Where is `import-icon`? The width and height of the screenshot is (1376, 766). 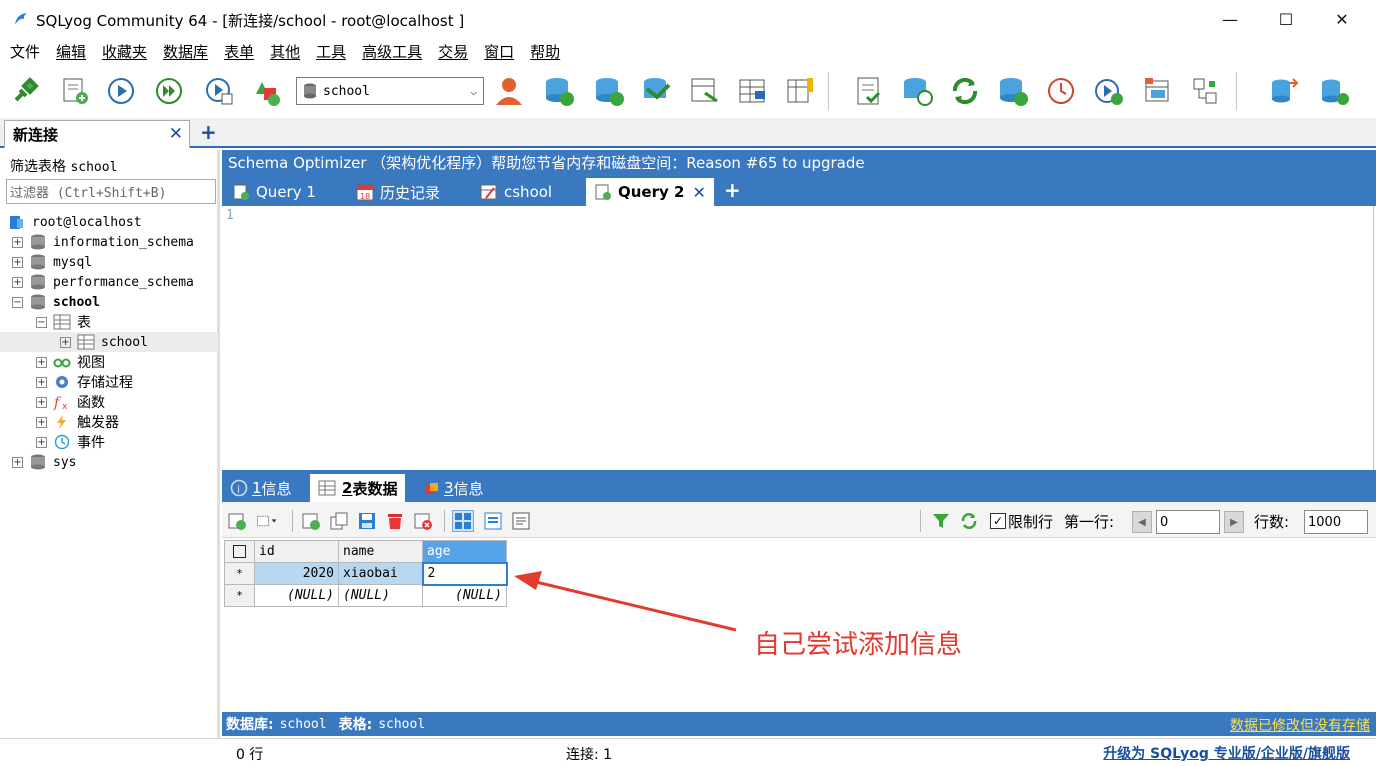 import-icon is located at coordinates (657, 91).